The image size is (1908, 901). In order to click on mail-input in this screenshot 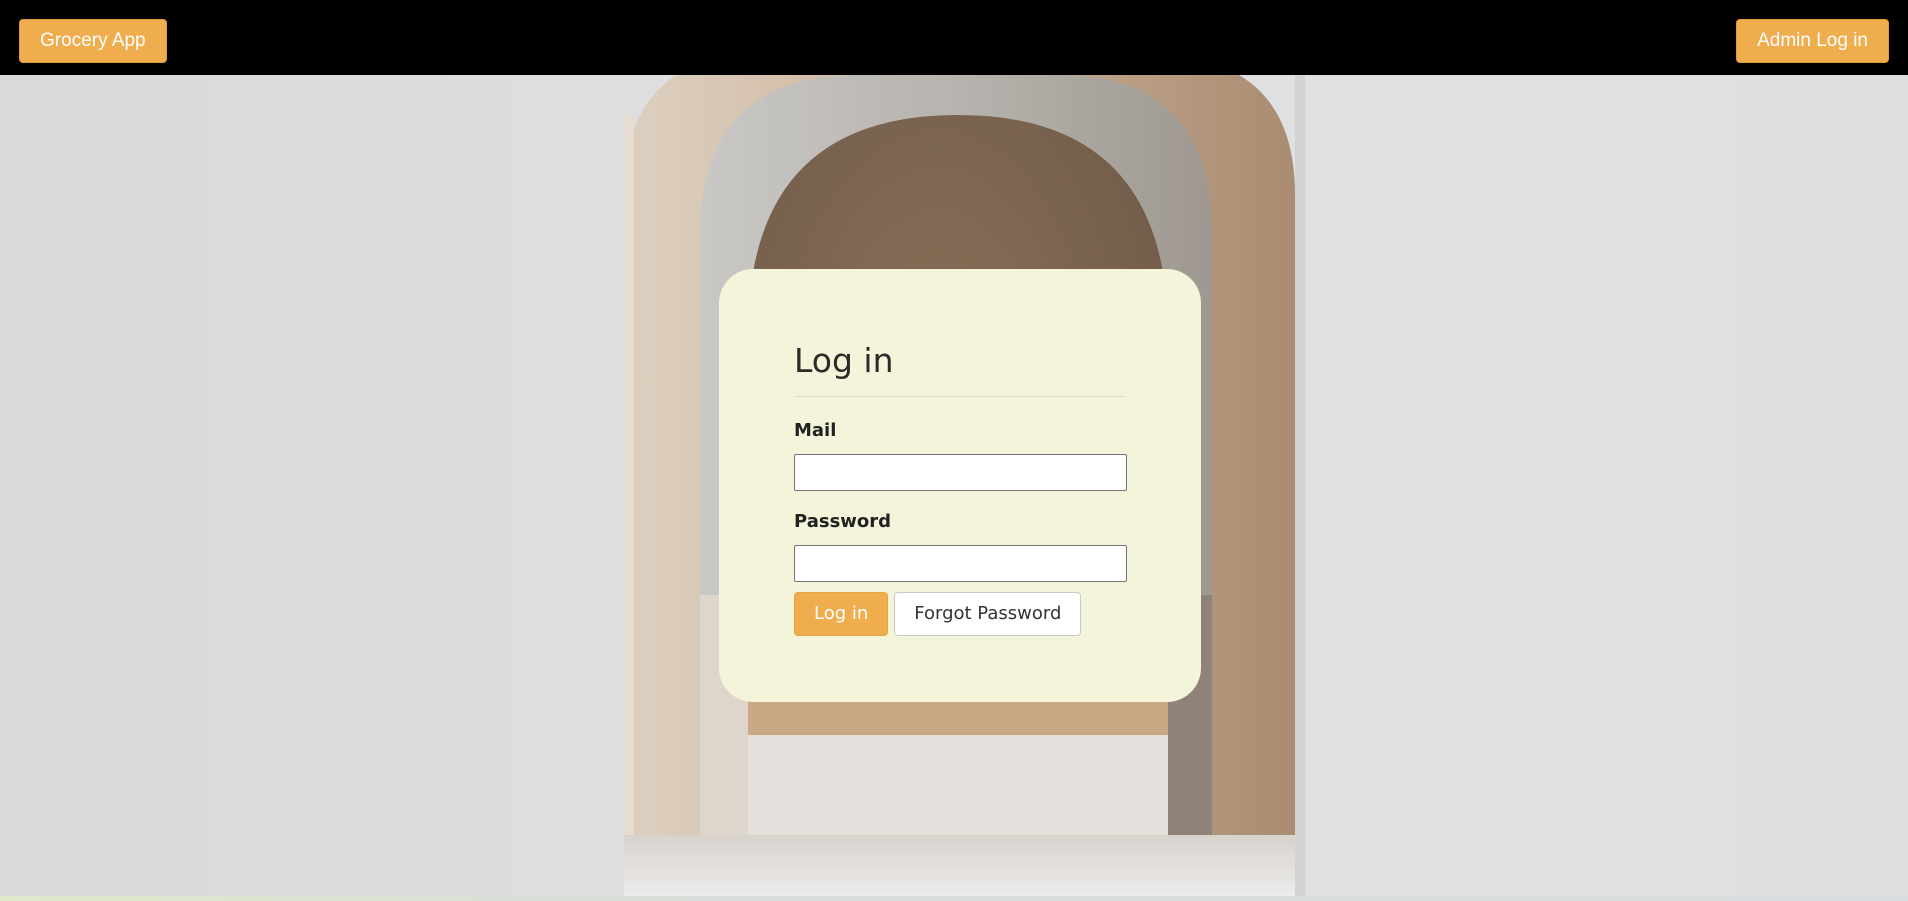, I will do `click(960, 472)`.